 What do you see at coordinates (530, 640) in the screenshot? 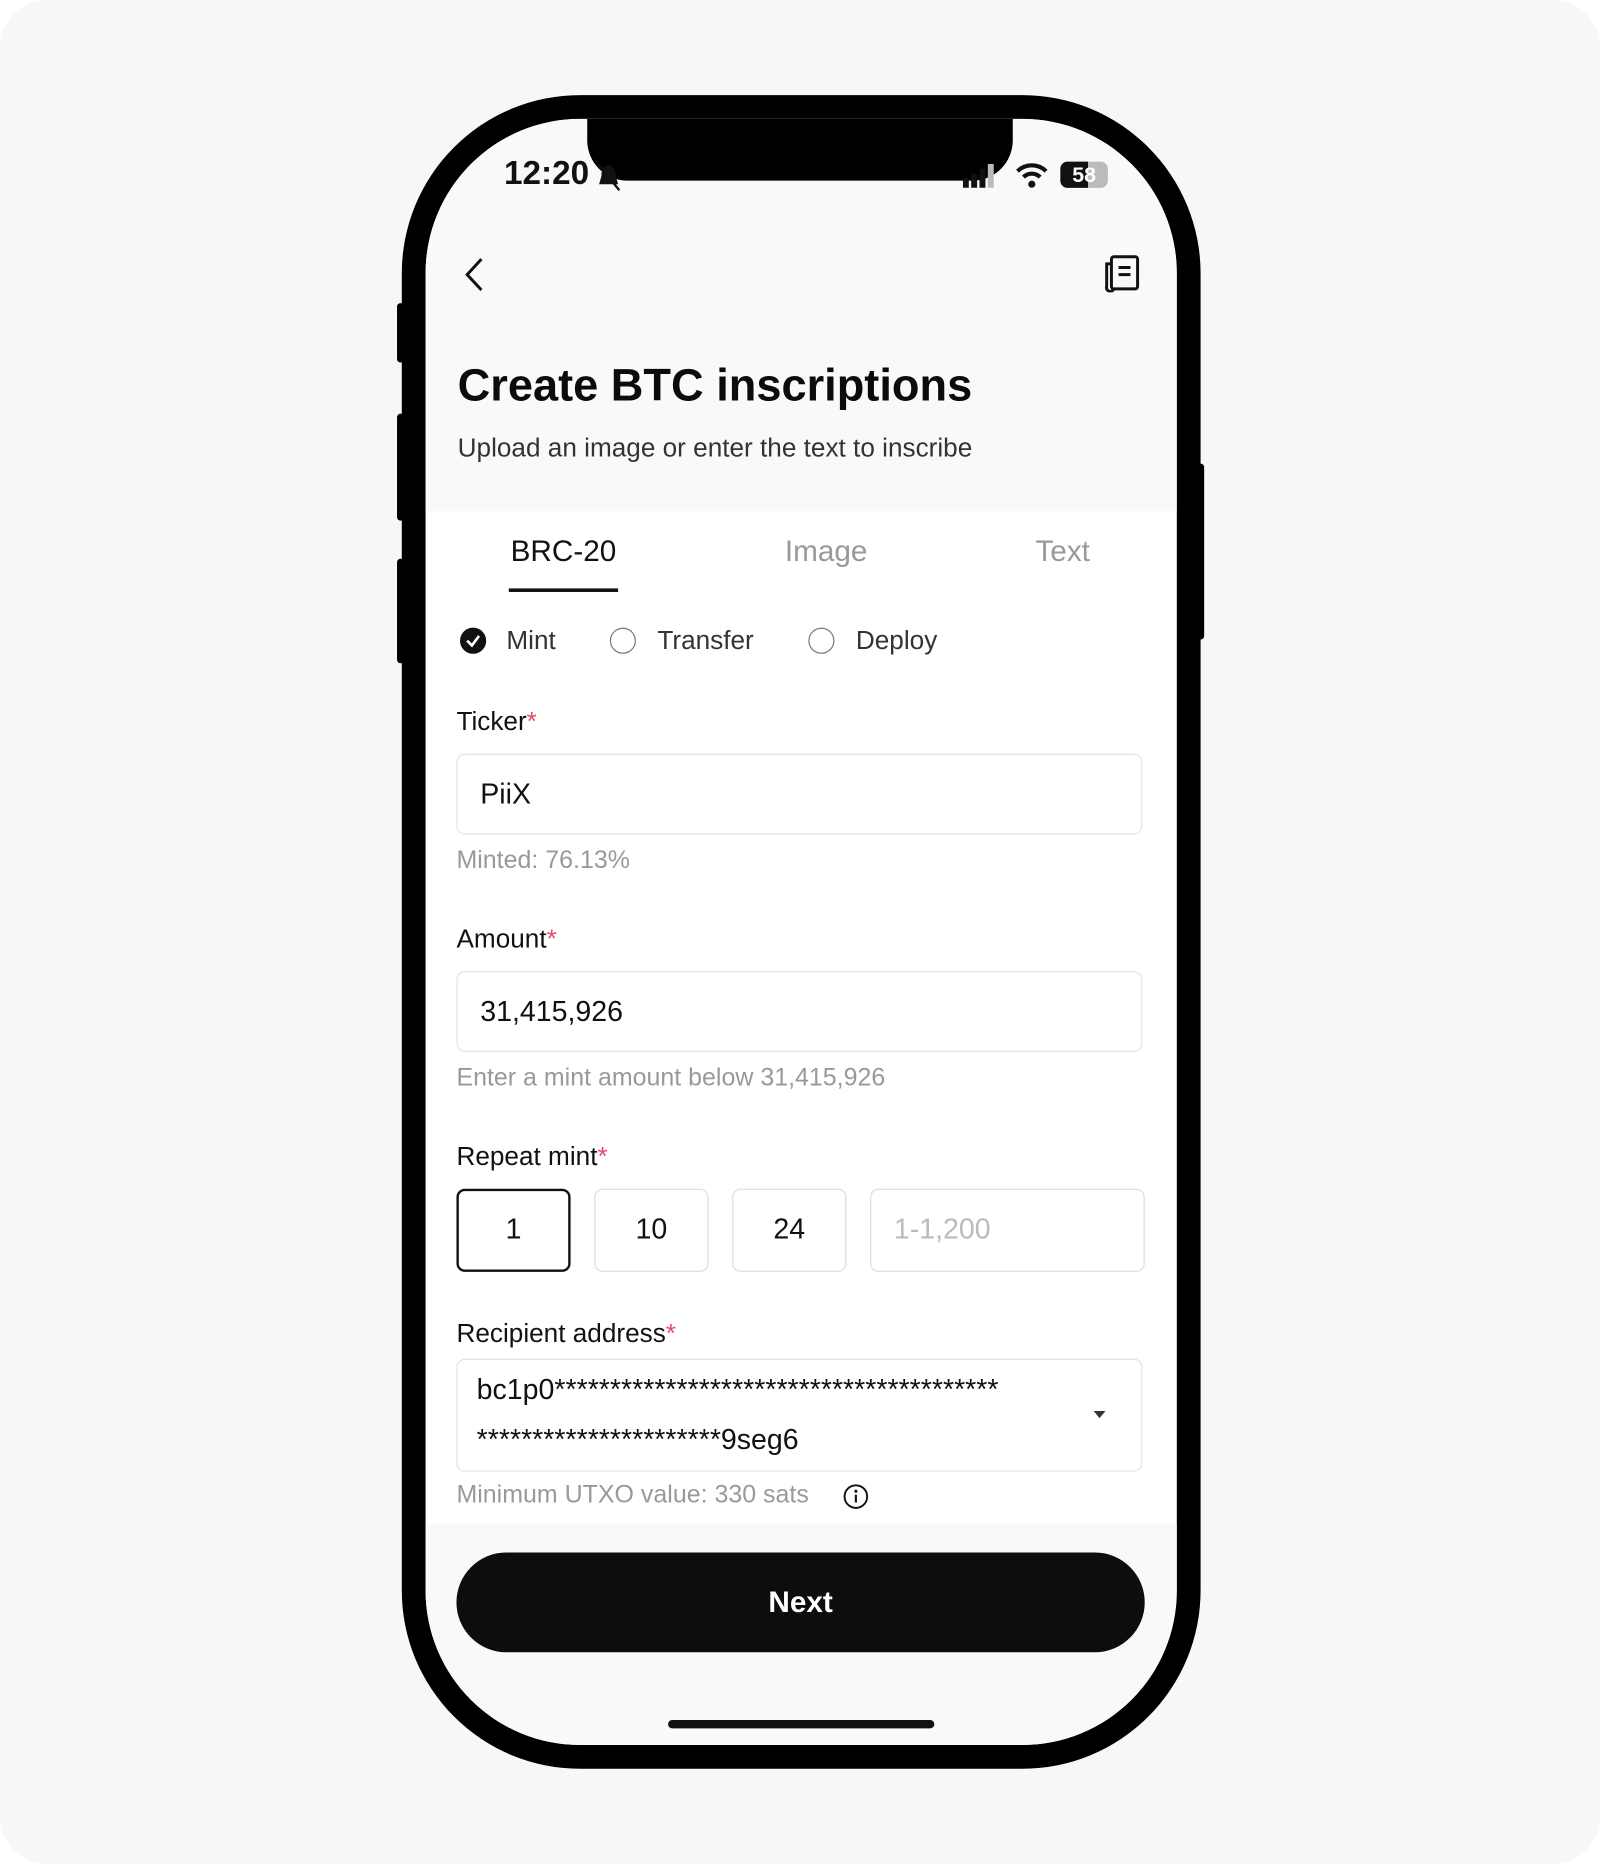
I see `radio-mint-label: Mint` at bounding box center [530, 640].